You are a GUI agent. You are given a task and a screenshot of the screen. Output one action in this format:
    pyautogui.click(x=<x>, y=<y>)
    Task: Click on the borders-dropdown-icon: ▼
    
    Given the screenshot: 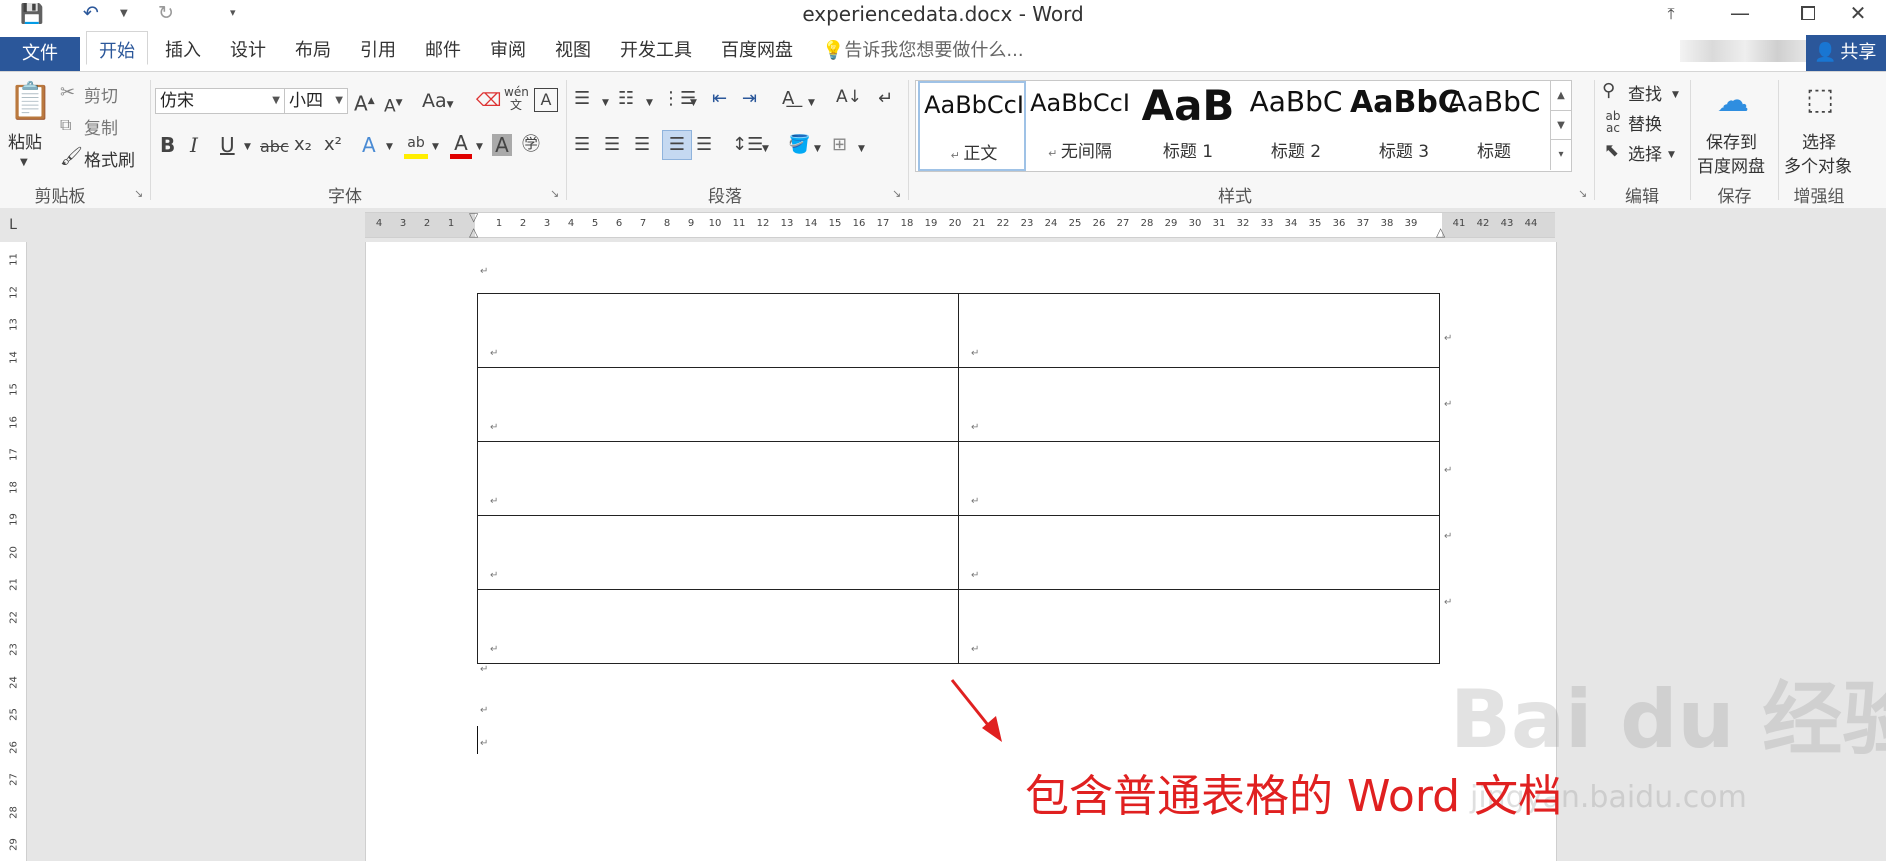 What is the action you would take?
    pyautogui.click(x=861, y=149)
    